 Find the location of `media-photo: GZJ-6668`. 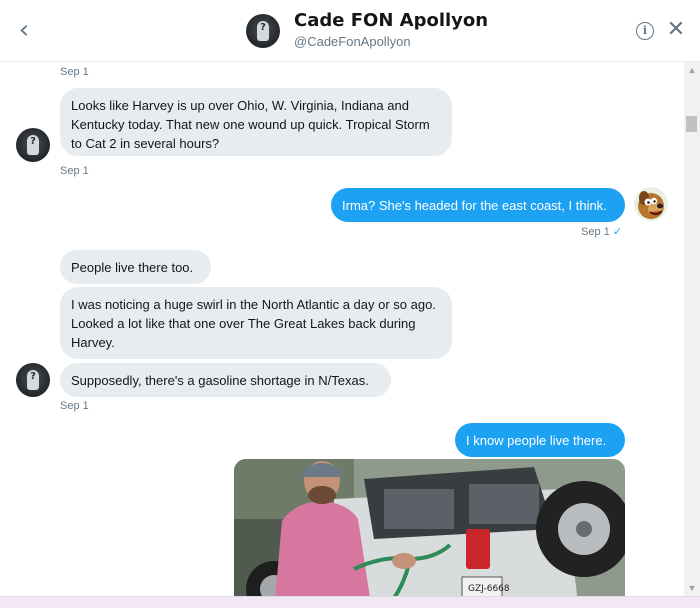

media-photo: GZJ-6668 is located at coordinates (429, 533).